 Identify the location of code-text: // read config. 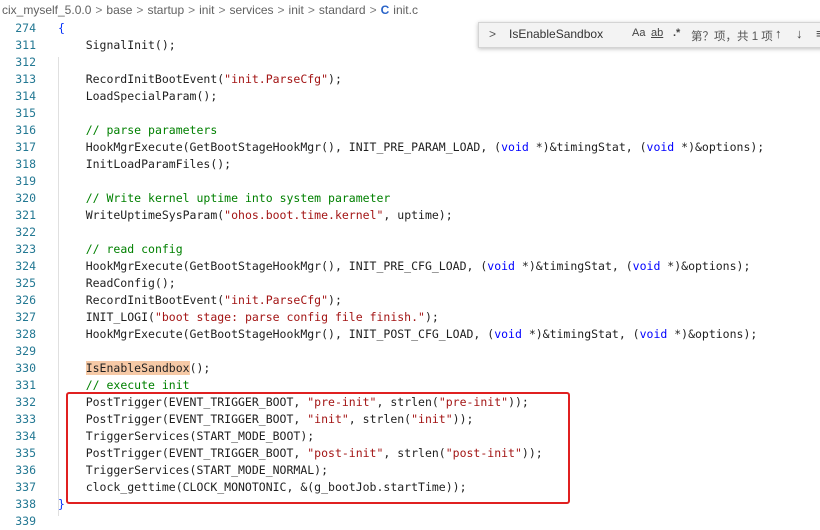
(120, 249).